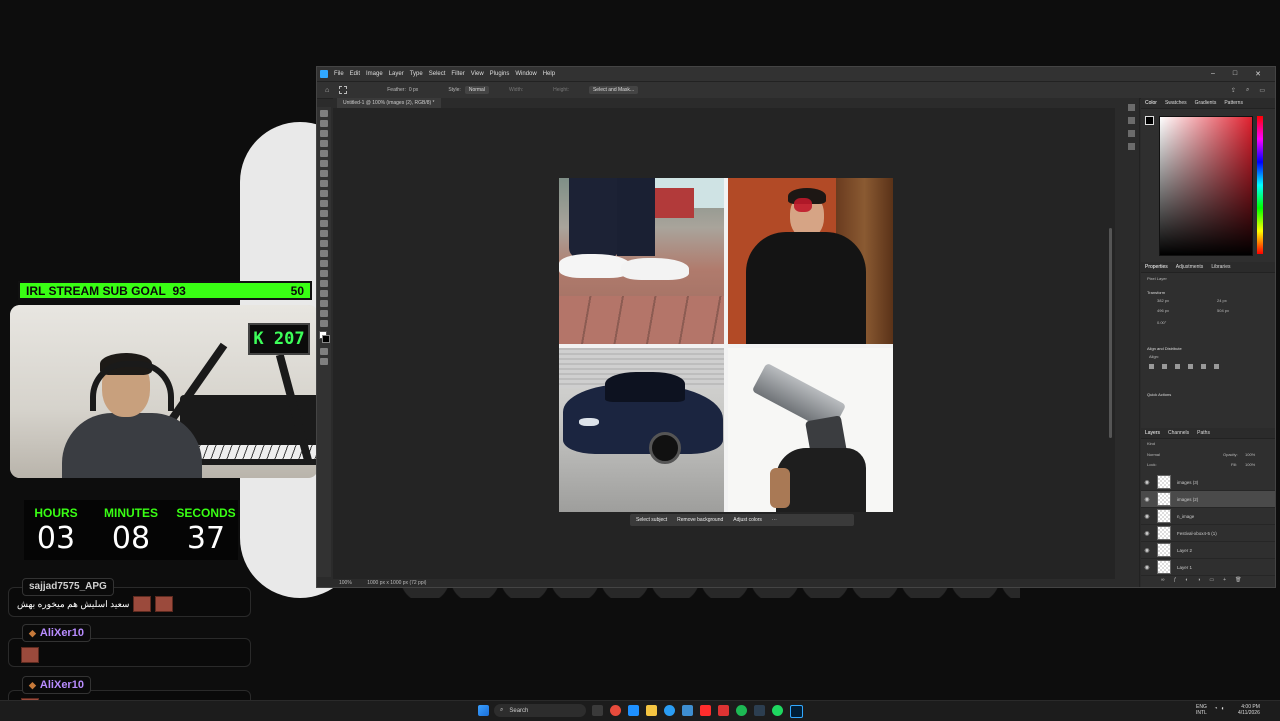 The width and height of the screenshot is (1280, 721). Describe the element at coordinates (741, 710) in the screenshot. I see `xbox-icon` at that location.